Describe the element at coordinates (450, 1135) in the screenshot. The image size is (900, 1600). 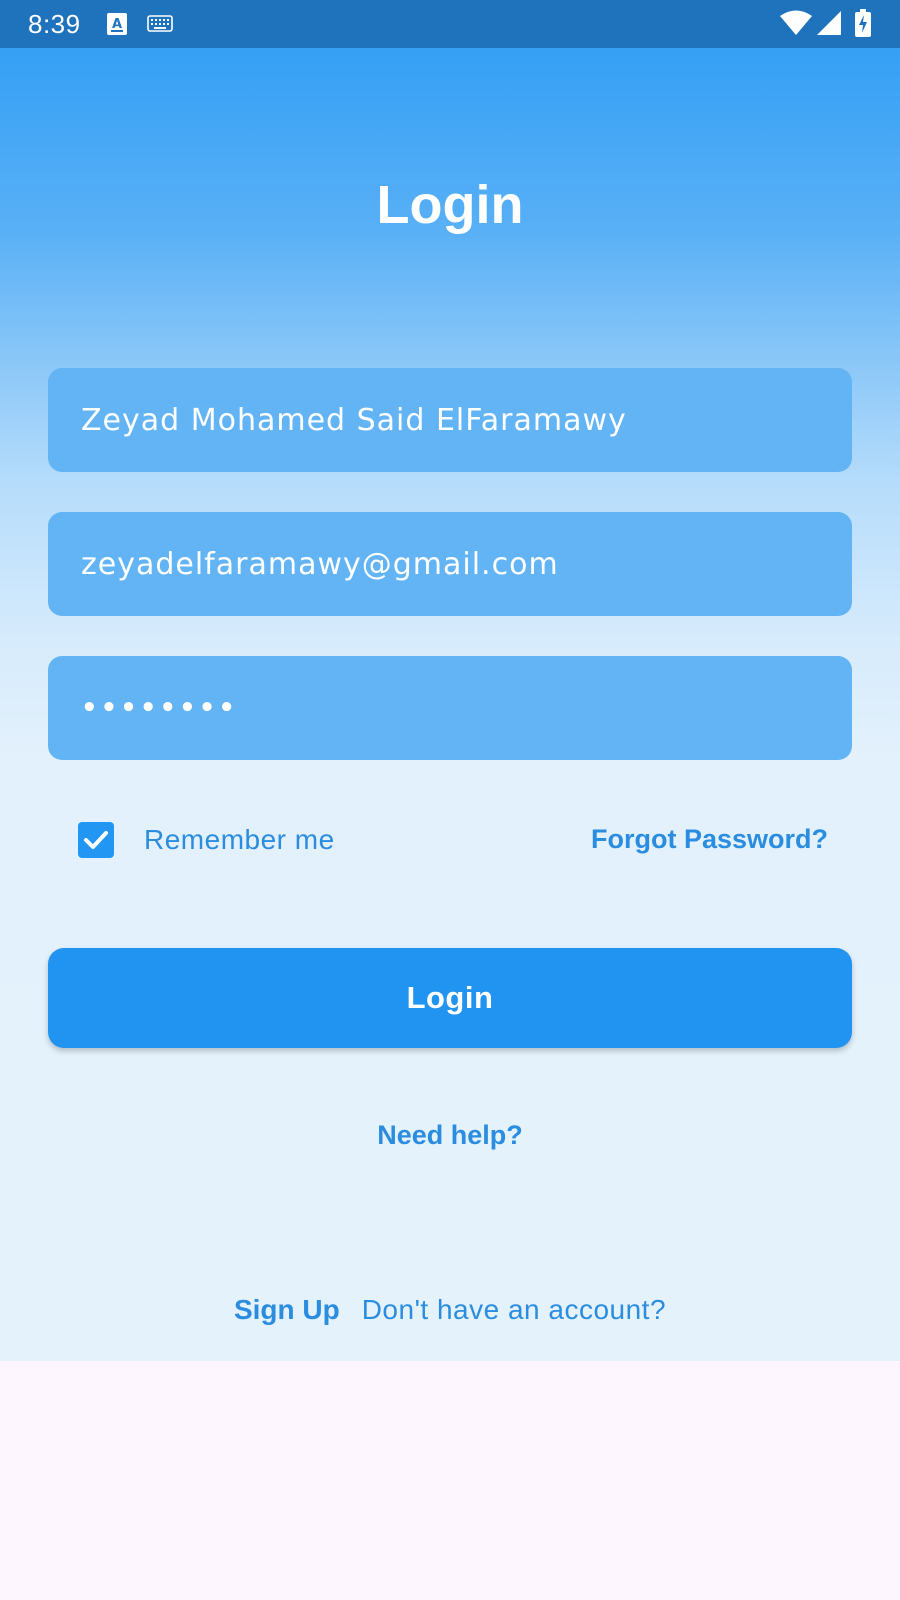
I see `need-help-link: Need help?` at that location.